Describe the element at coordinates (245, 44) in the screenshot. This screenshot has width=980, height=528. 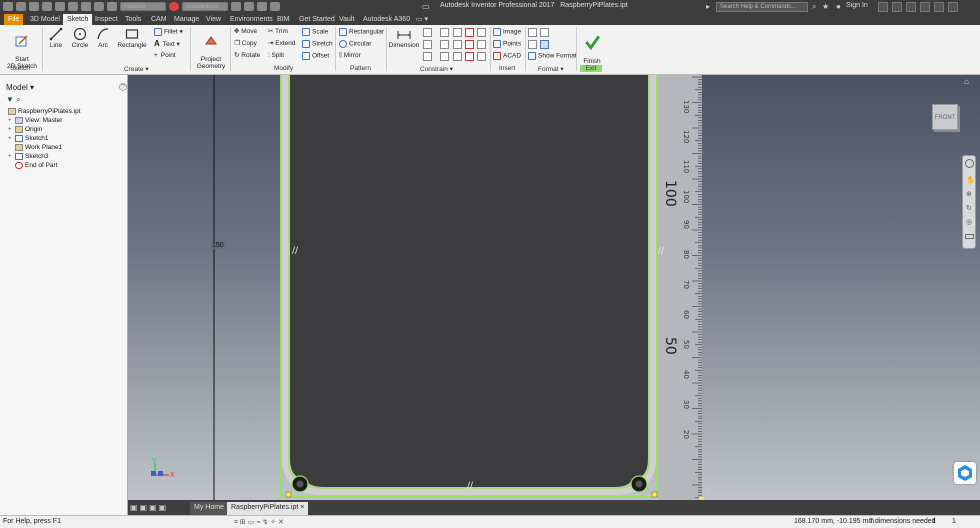
I see `copy-button: ❐ Copy` at that location.